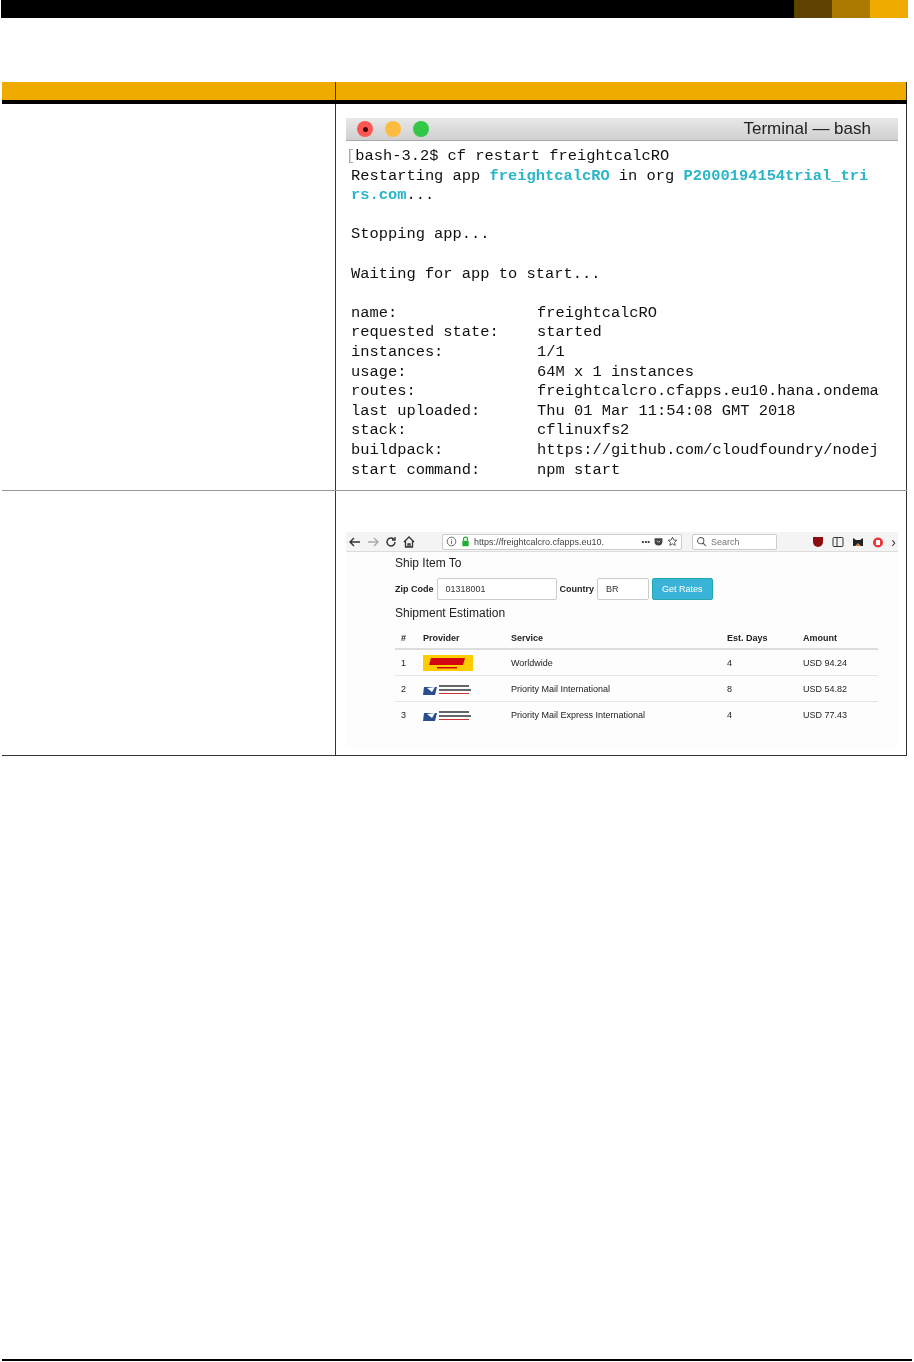 Image resolution: width=914 pixels, height=1362 pixels. I want to click on courier-logo, so click(448, 662).